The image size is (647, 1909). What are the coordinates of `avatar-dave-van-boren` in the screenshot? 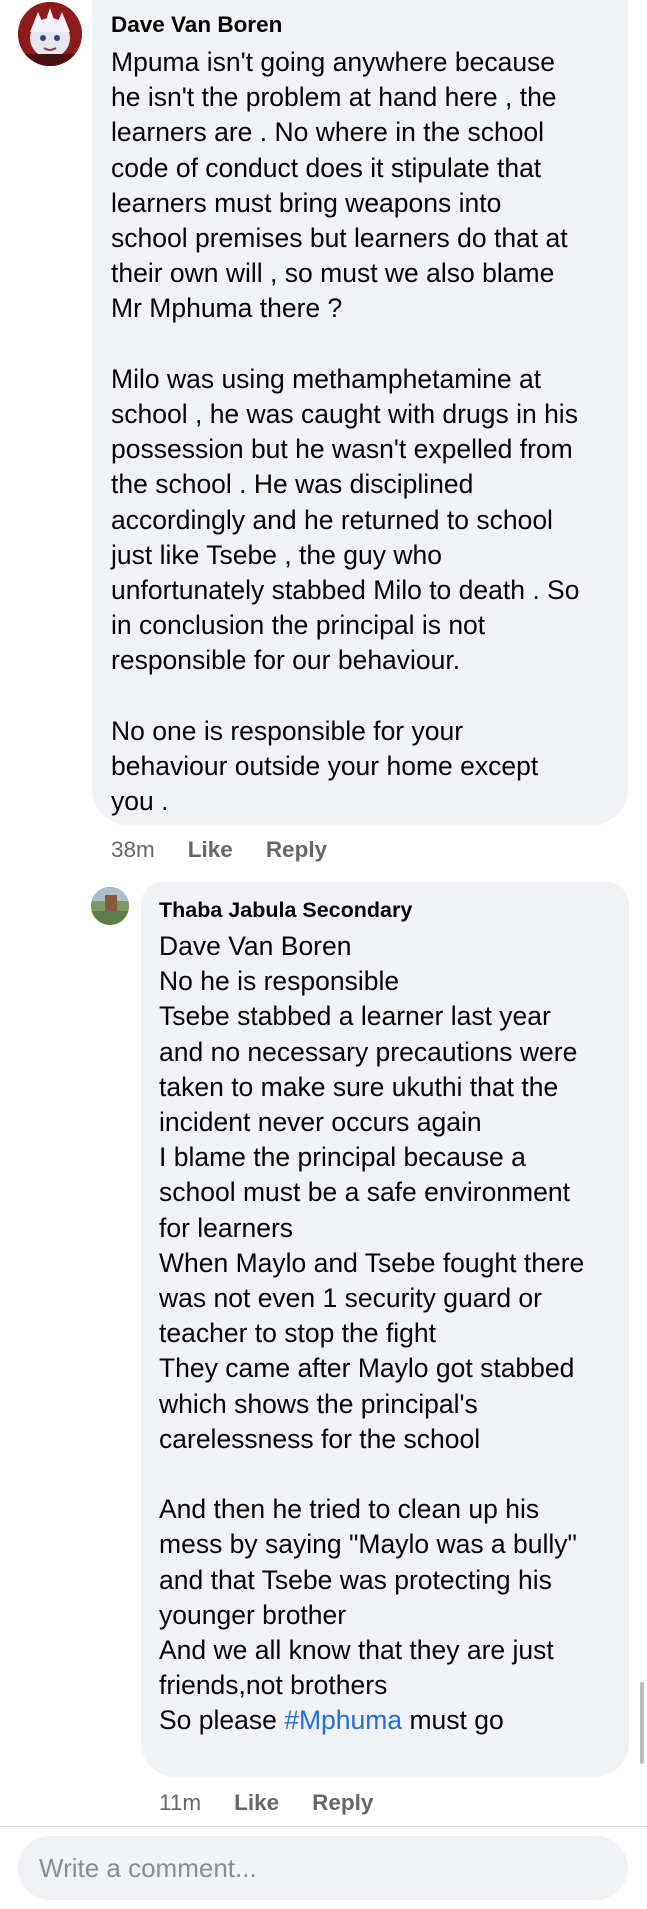 It's located at (50, 34).